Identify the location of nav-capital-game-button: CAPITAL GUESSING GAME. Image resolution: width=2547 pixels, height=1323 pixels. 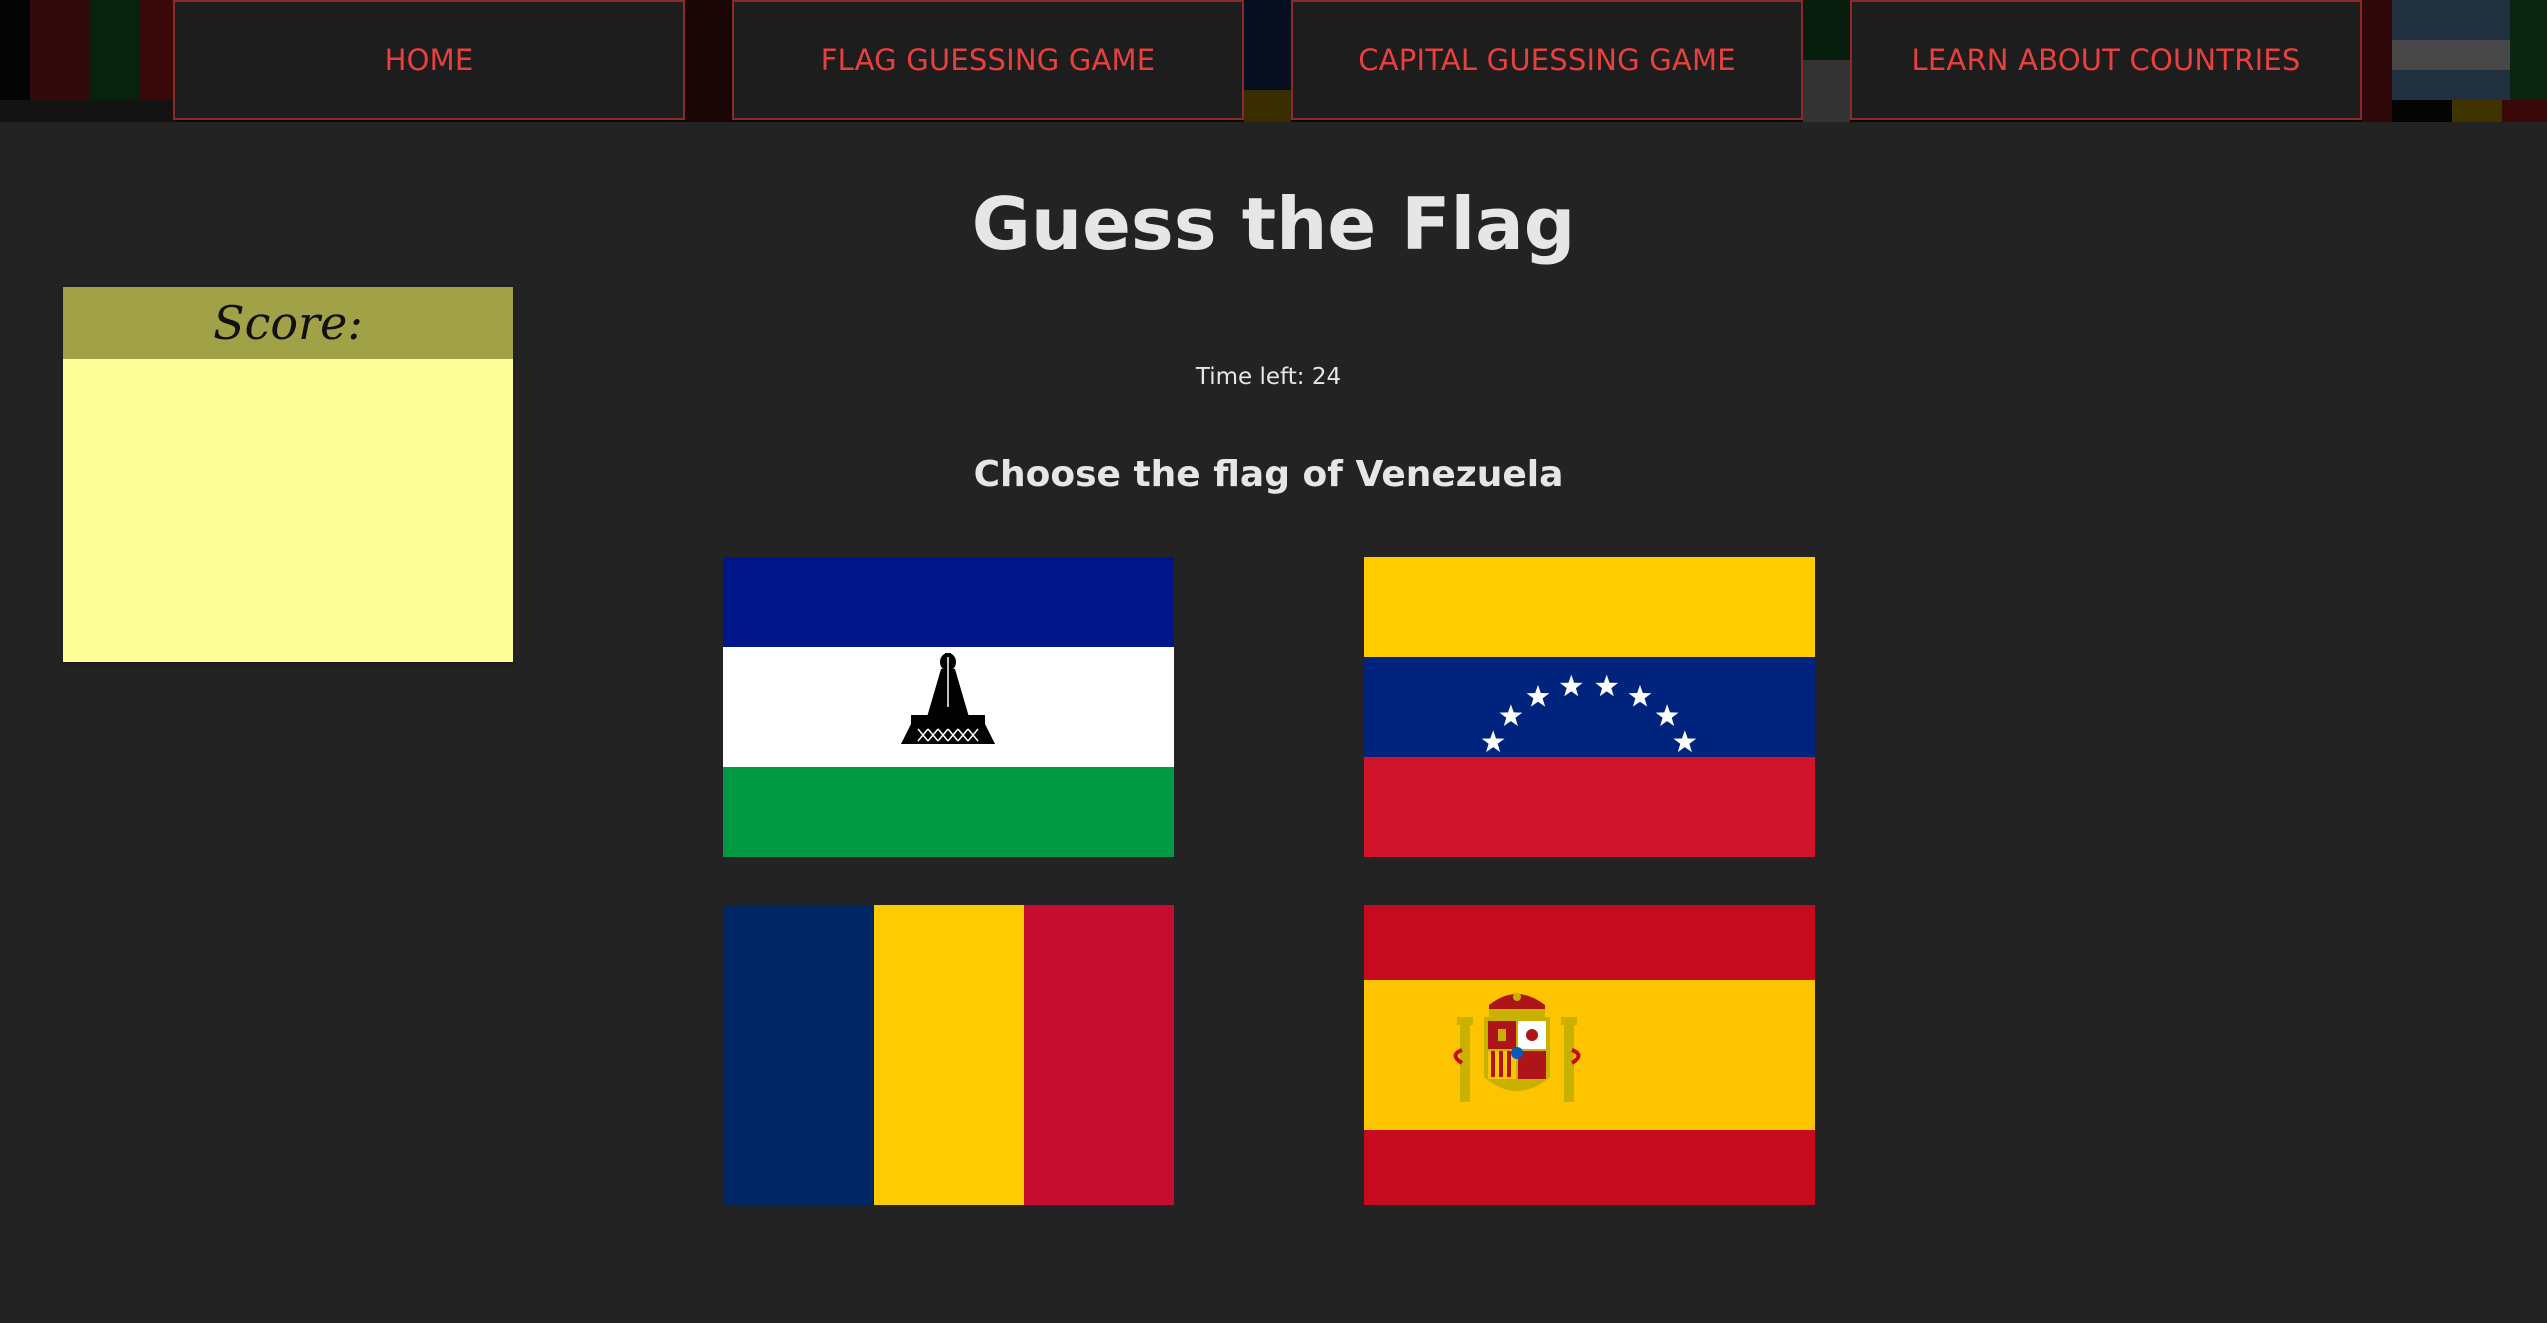
(1547, 60).